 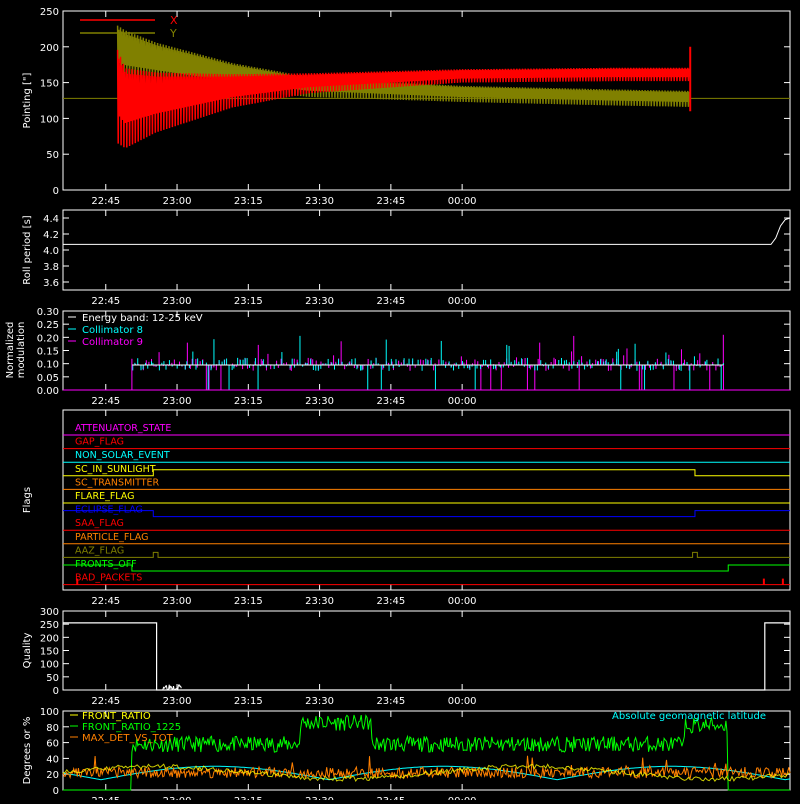 What do you see at coordinates (112, 330) in the screenshot?
I see `legend-label-collimator: Collimator 8` at bounding box center [112, 330].